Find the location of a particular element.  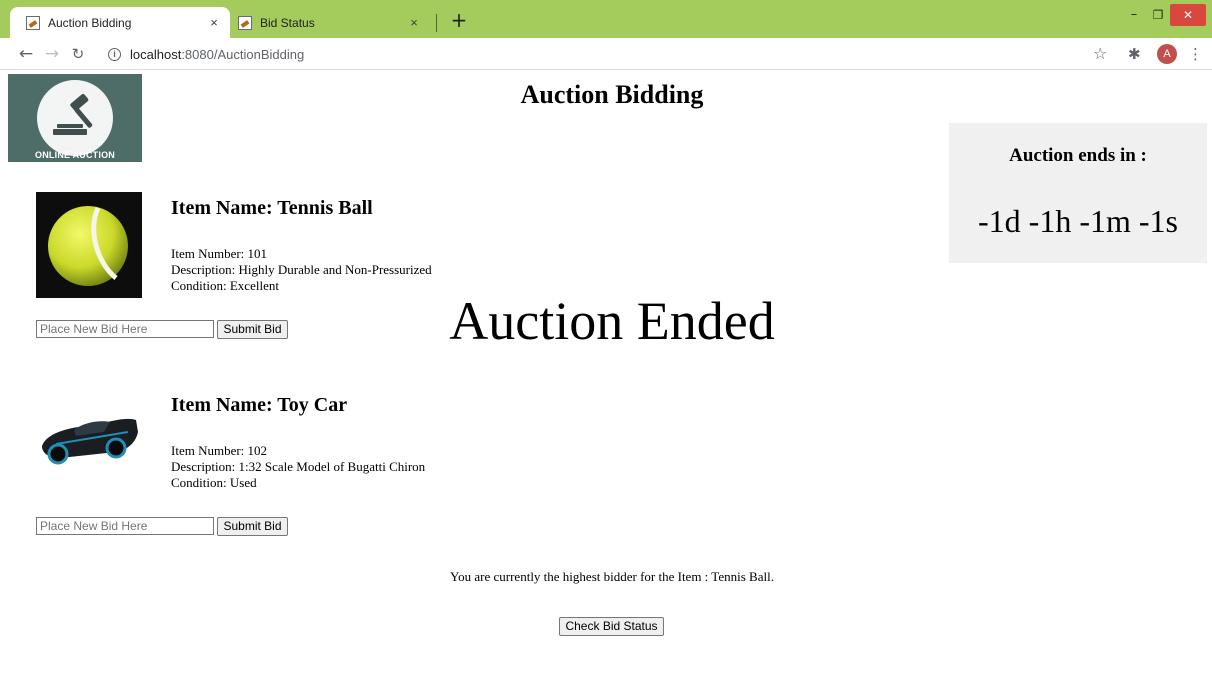

item-name: Item Name: Tennis Ball is located at coordinates (272, 208).